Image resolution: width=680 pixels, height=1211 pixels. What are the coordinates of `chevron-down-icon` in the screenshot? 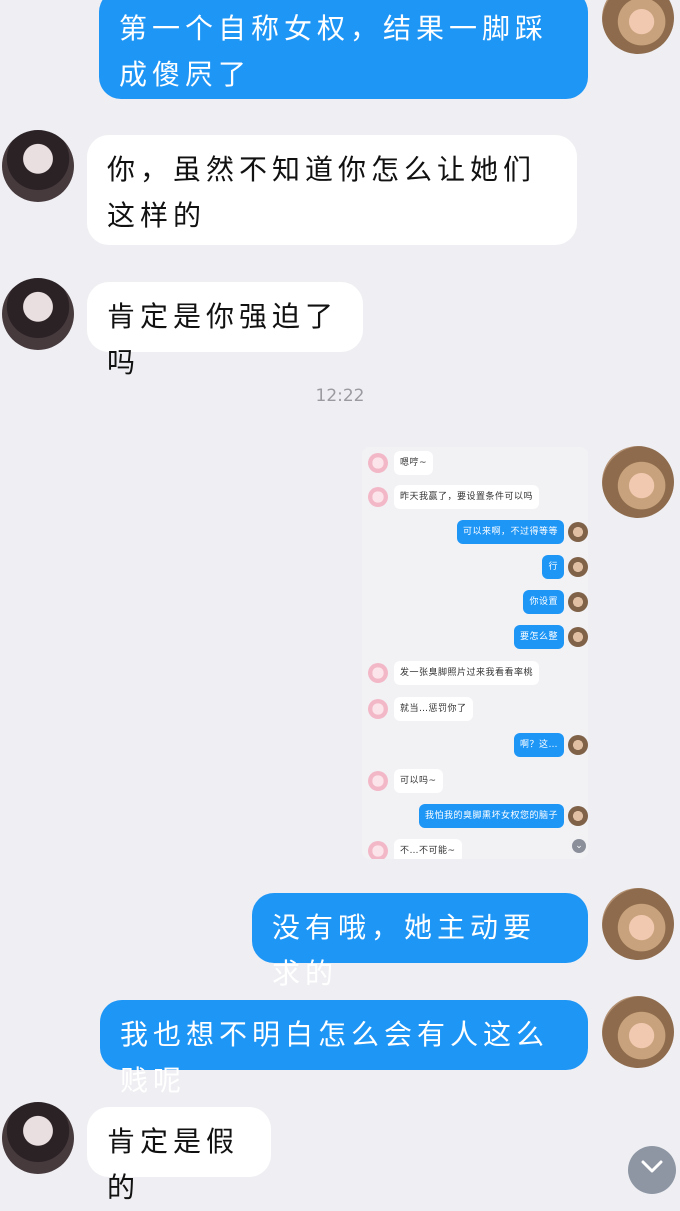 It's located at (652, 1166).